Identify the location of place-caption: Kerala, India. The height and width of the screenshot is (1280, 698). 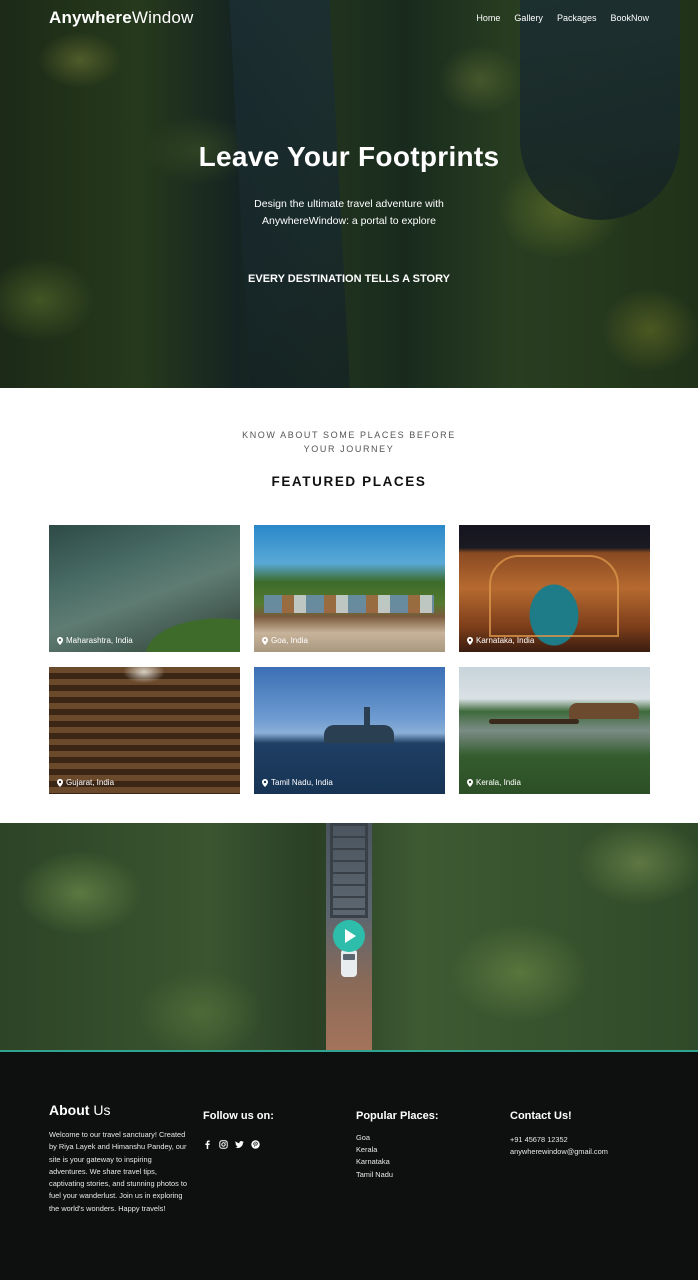
(494, 782).